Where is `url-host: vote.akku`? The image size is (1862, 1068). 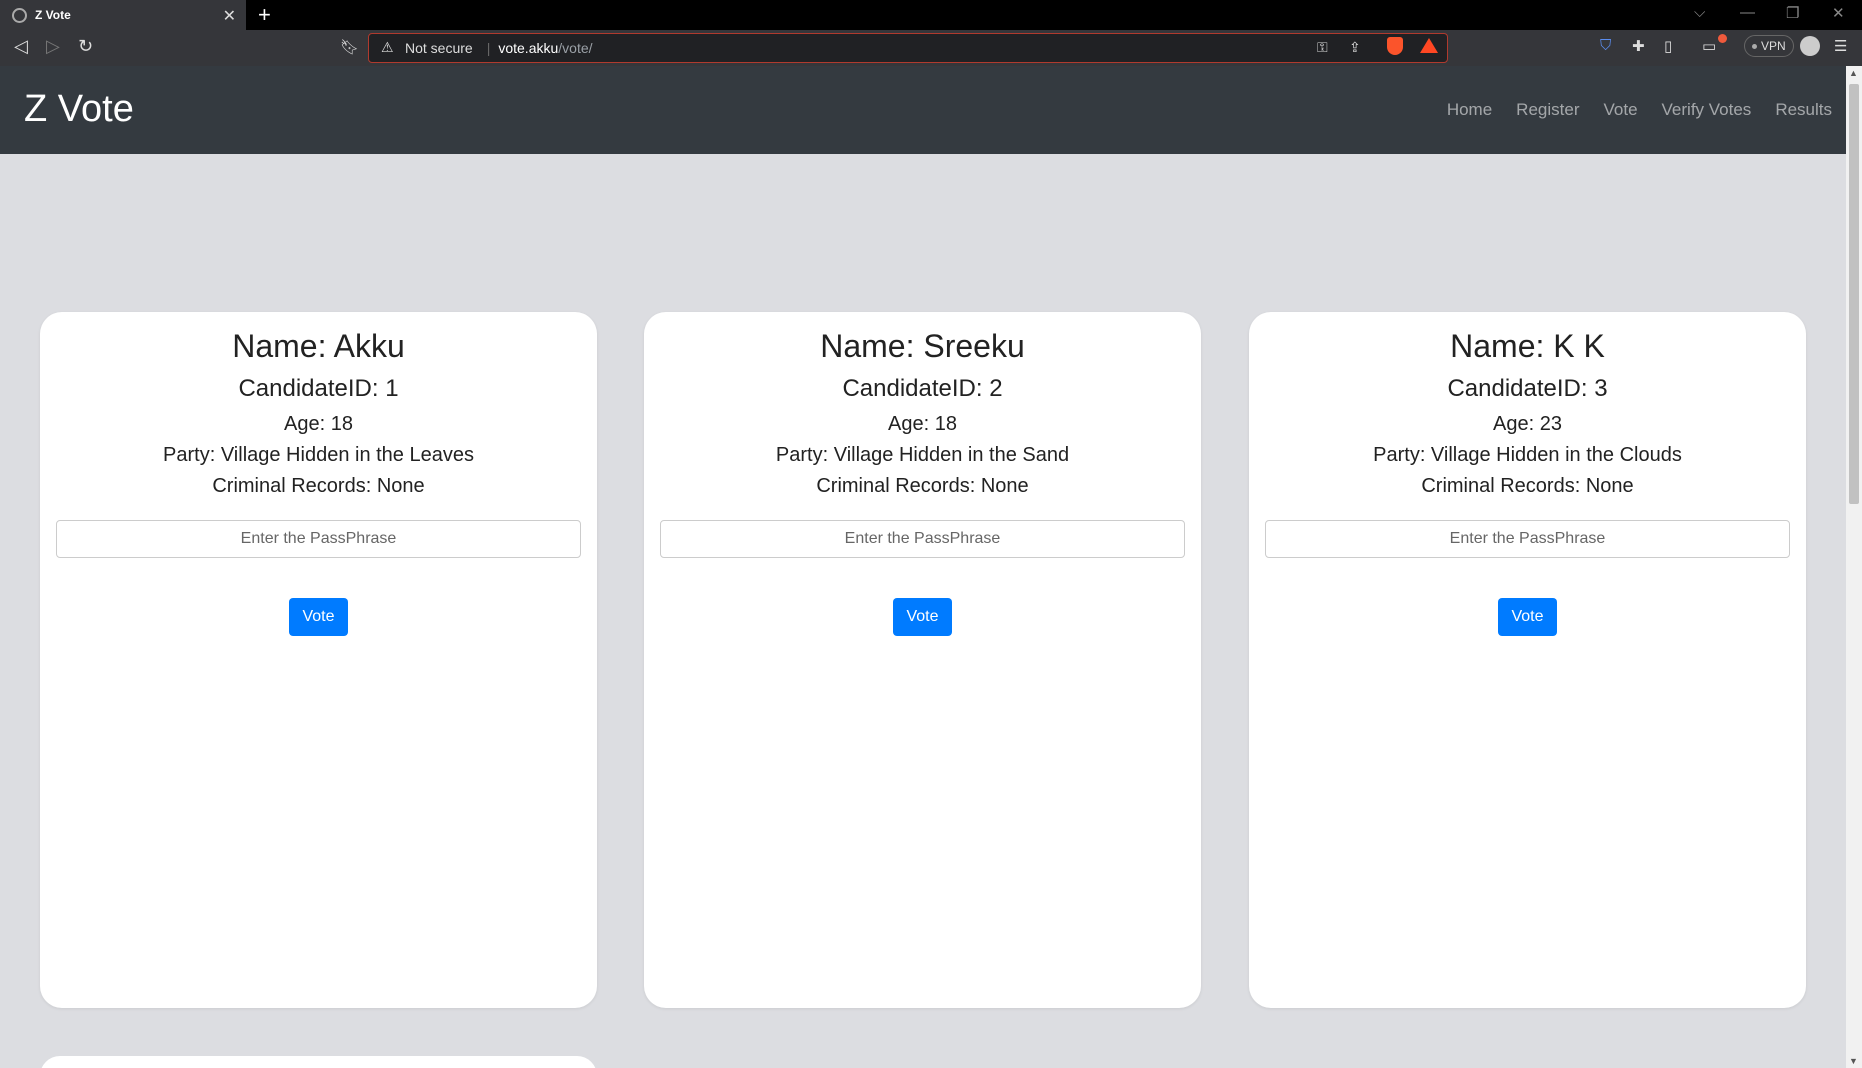 url-host: vote.akku is located at coordinates (528, 48).